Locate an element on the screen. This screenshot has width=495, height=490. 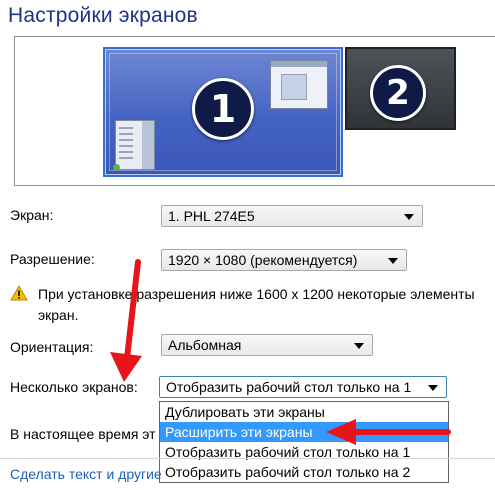
option-duplicate: Дублировать эти экраны is located at coordinates (304, 412).